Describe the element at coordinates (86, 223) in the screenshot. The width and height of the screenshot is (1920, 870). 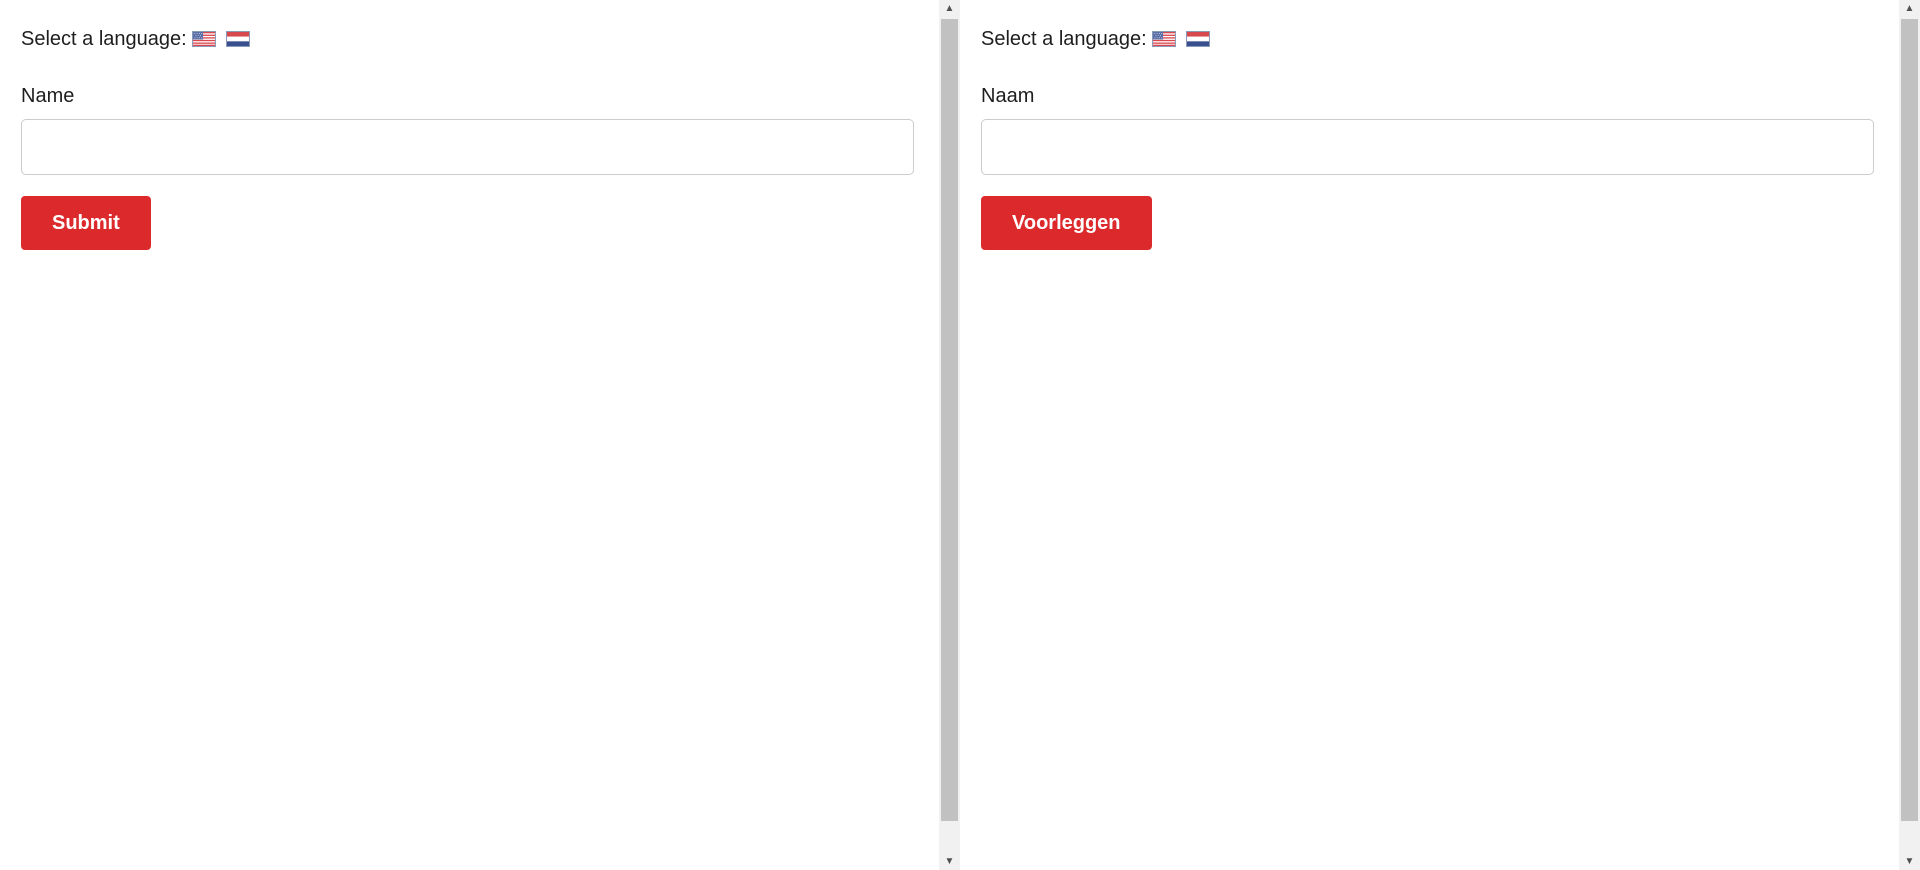
I see `submit-button: Submit` at that location.